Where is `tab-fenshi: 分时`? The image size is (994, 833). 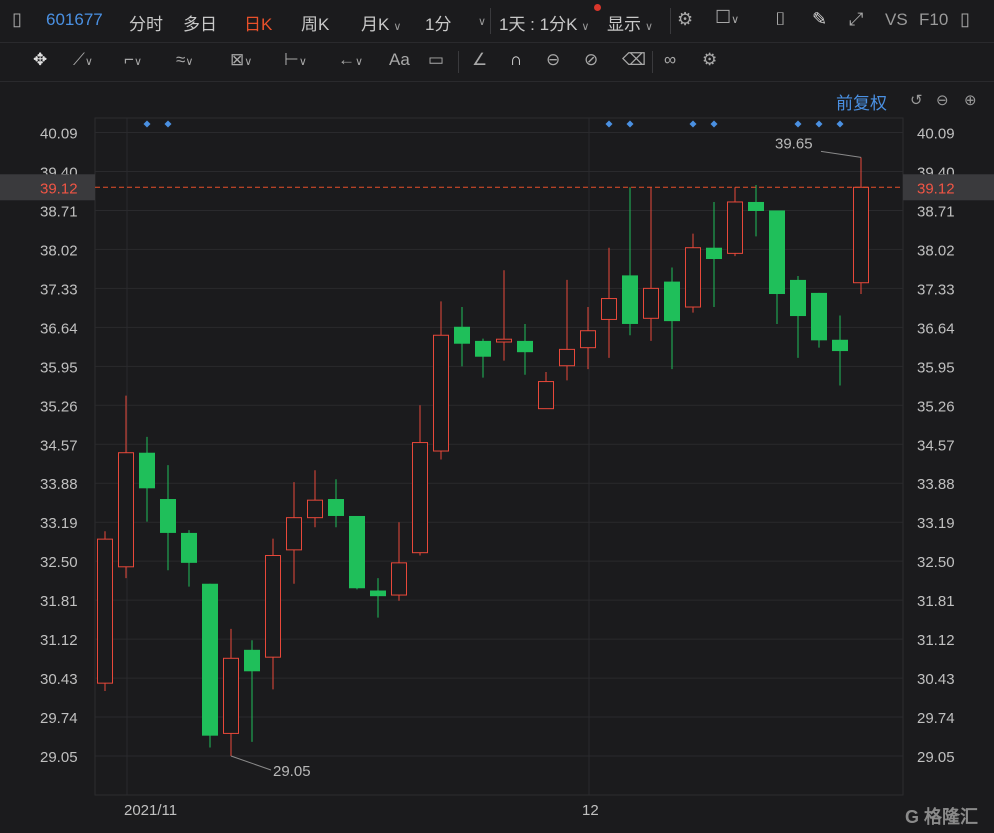 tab-fenshi: 分时 is located at coordinates (146, 22).